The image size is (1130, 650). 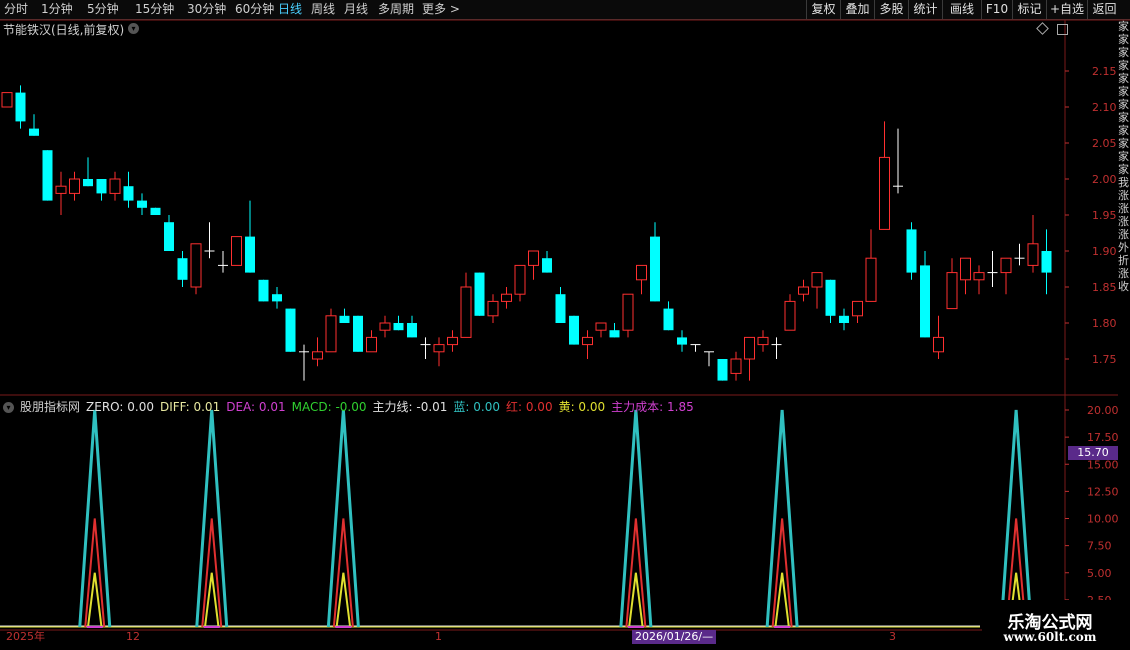 I want to click on indicator-value-4: 主力线: -0.01, so click(x=410, y=407).